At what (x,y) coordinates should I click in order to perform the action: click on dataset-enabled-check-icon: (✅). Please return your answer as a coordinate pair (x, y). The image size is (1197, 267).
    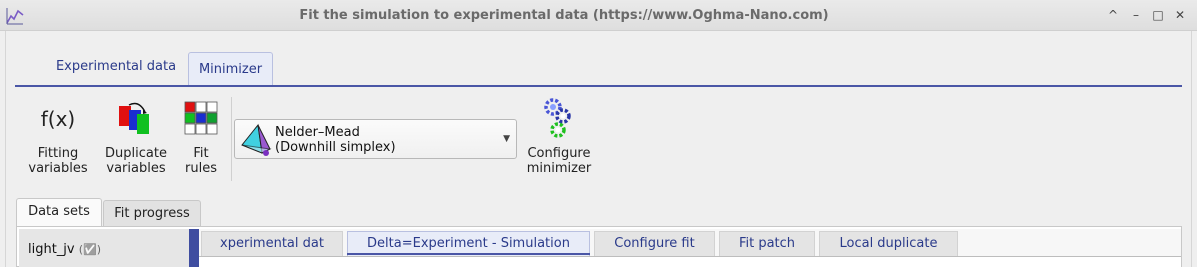
    Looking at the image, I should click on (90, 249).